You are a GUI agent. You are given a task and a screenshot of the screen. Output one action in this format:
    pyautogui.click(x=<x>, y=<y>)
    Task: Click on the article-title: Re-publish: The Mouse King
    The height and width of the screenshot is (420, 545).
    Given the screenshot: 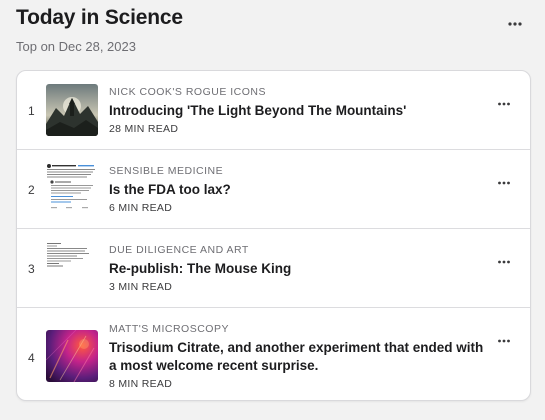 What is the action you would take?
    pyautogui.click(x=296, y=269)
    